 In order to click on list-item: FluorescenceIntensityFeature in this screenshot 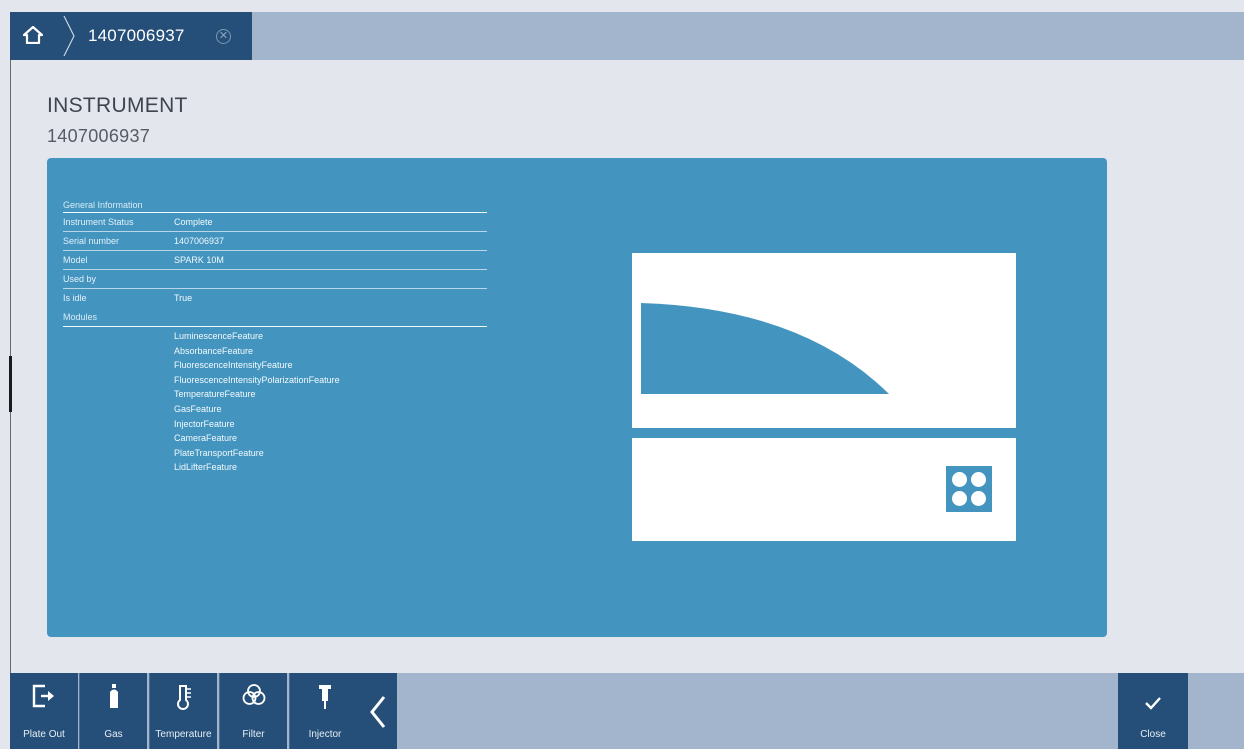, I will do `click(233, 365)`.